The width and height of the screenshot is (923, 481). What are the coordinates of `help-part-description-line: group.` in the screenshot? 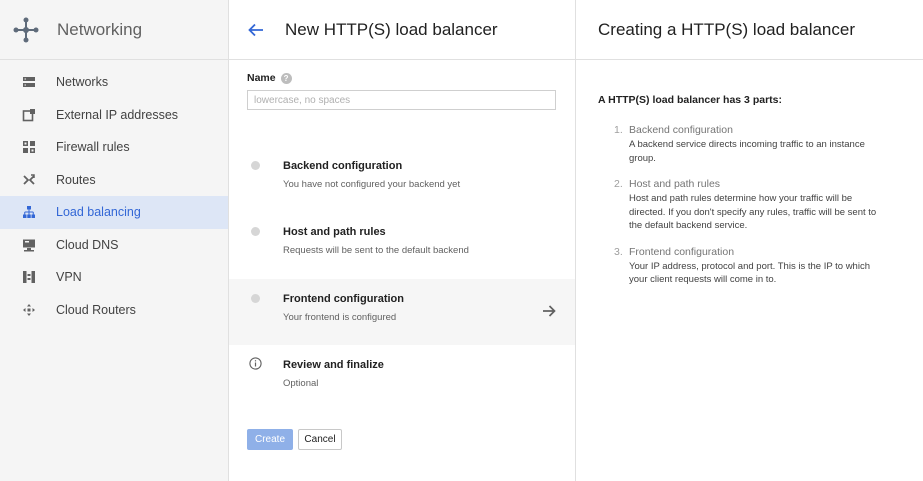 It's located at (642, 158).